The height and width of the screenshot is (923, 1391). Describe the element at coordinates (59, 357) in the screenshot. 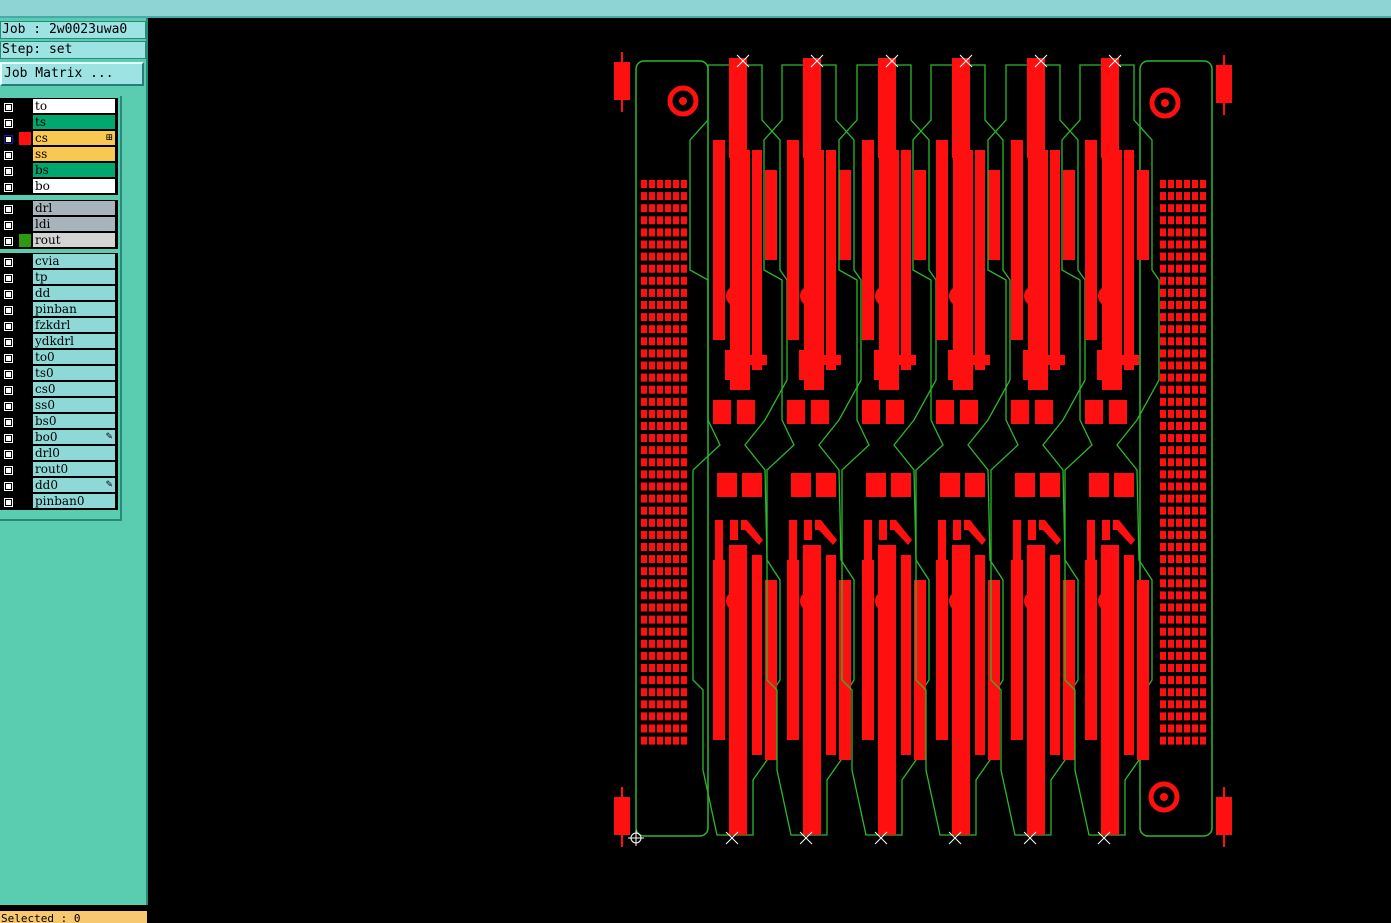

I see `layer-row-to0: to0` at that location.